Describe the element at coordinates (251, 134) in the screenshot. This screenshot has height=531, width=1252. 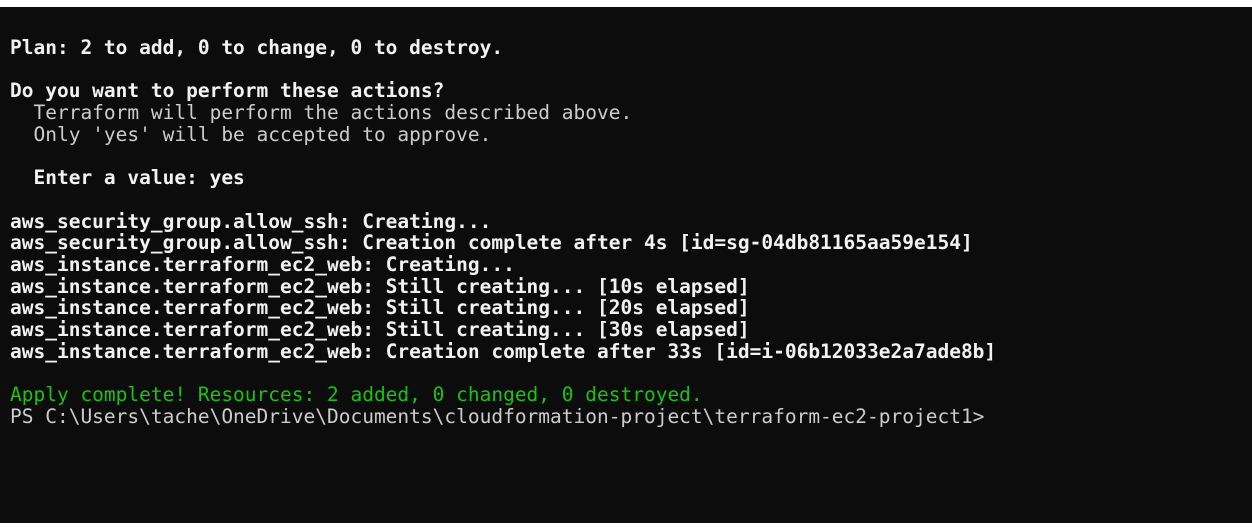
I see `confirm-info-line: Only 'yes' will be accepted to approve.` at that location.